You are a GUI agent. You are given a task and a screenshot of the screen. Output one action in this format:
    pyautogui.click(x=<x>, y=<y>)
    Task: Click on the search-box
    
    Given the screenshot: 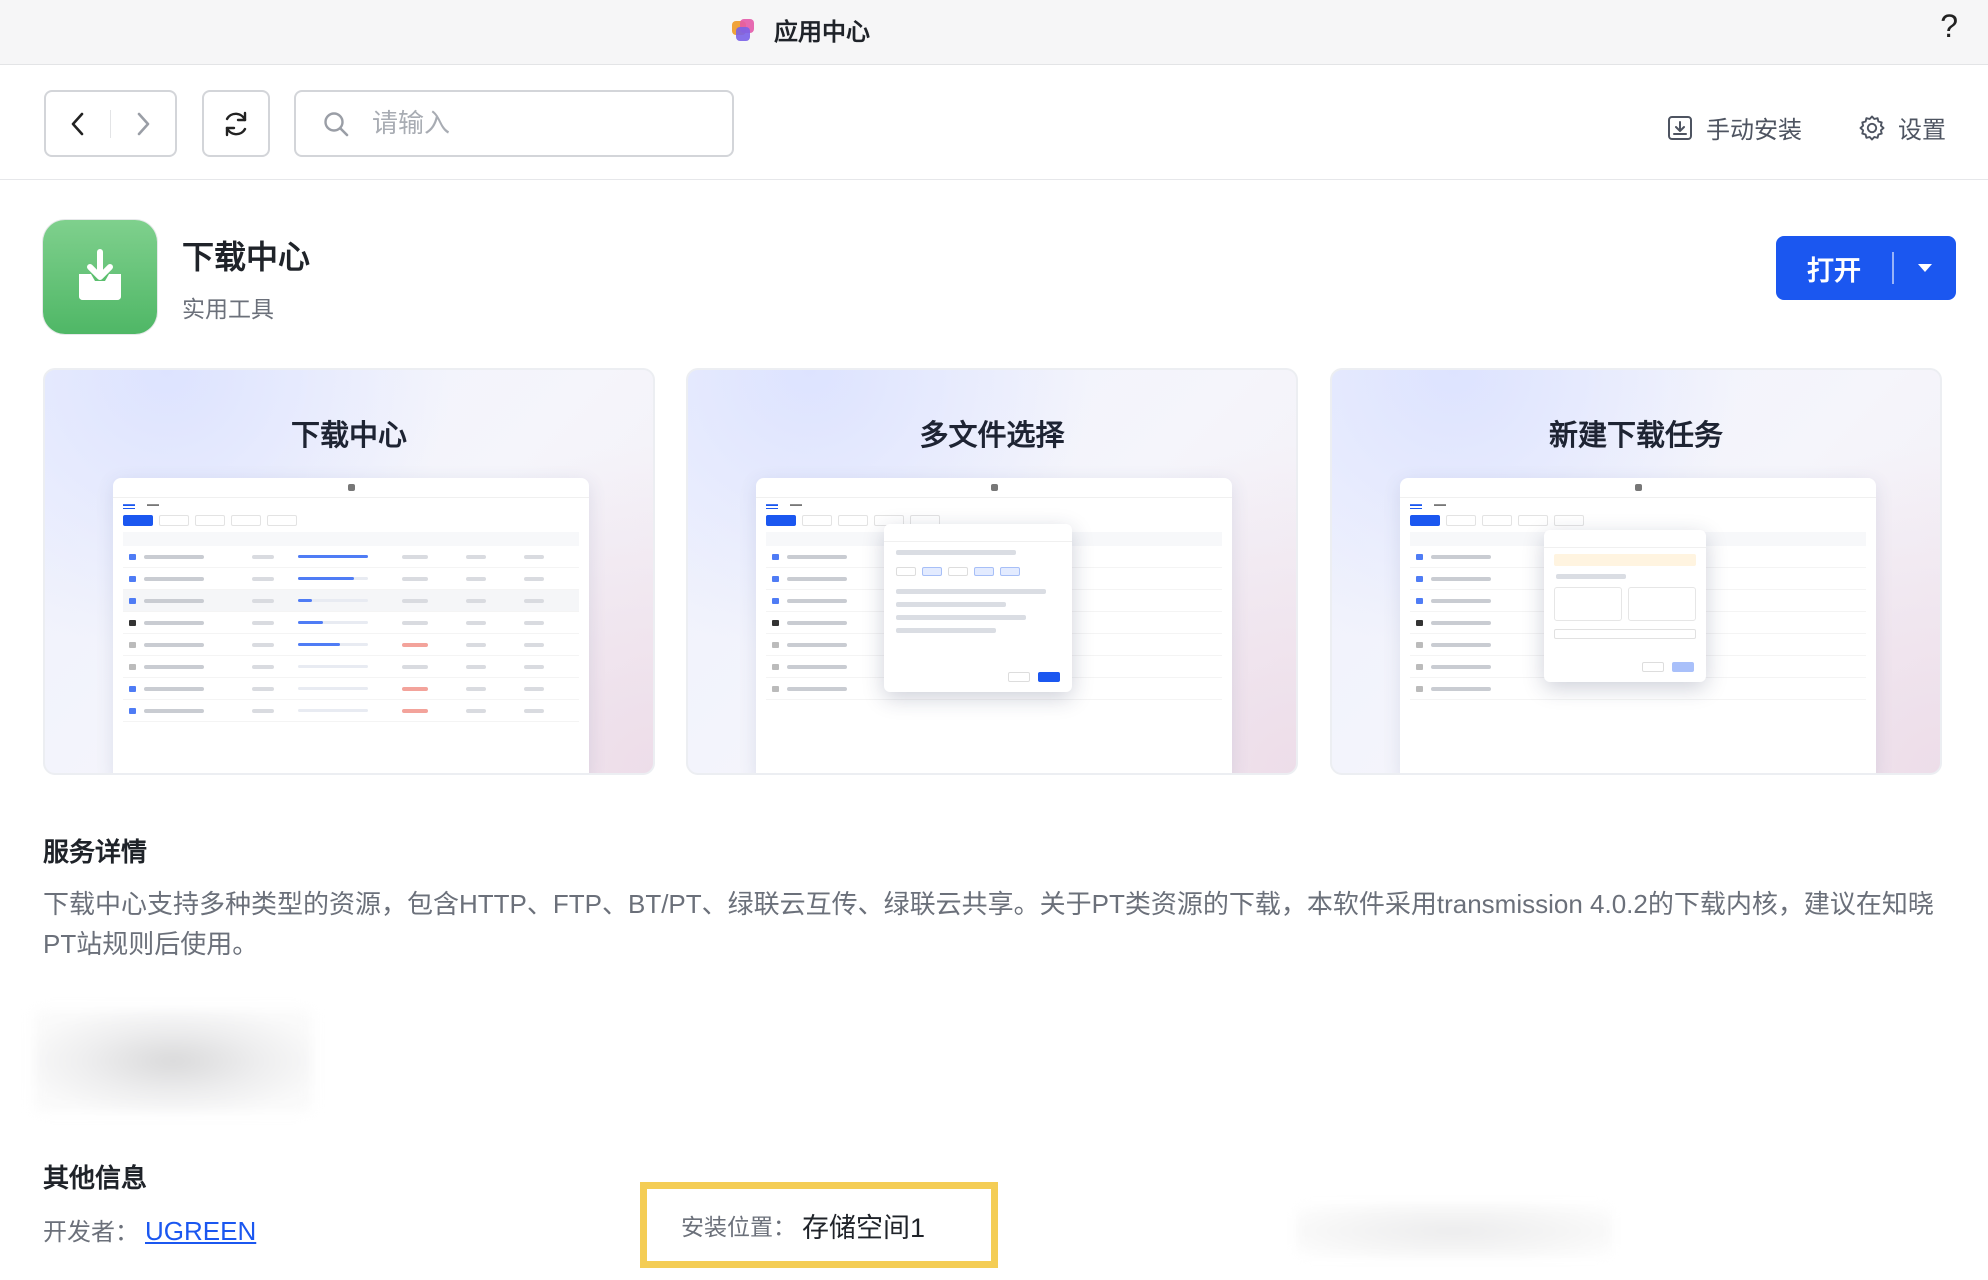 What is the action you would take?
    pyautogui.click(x=514, y=123)
    